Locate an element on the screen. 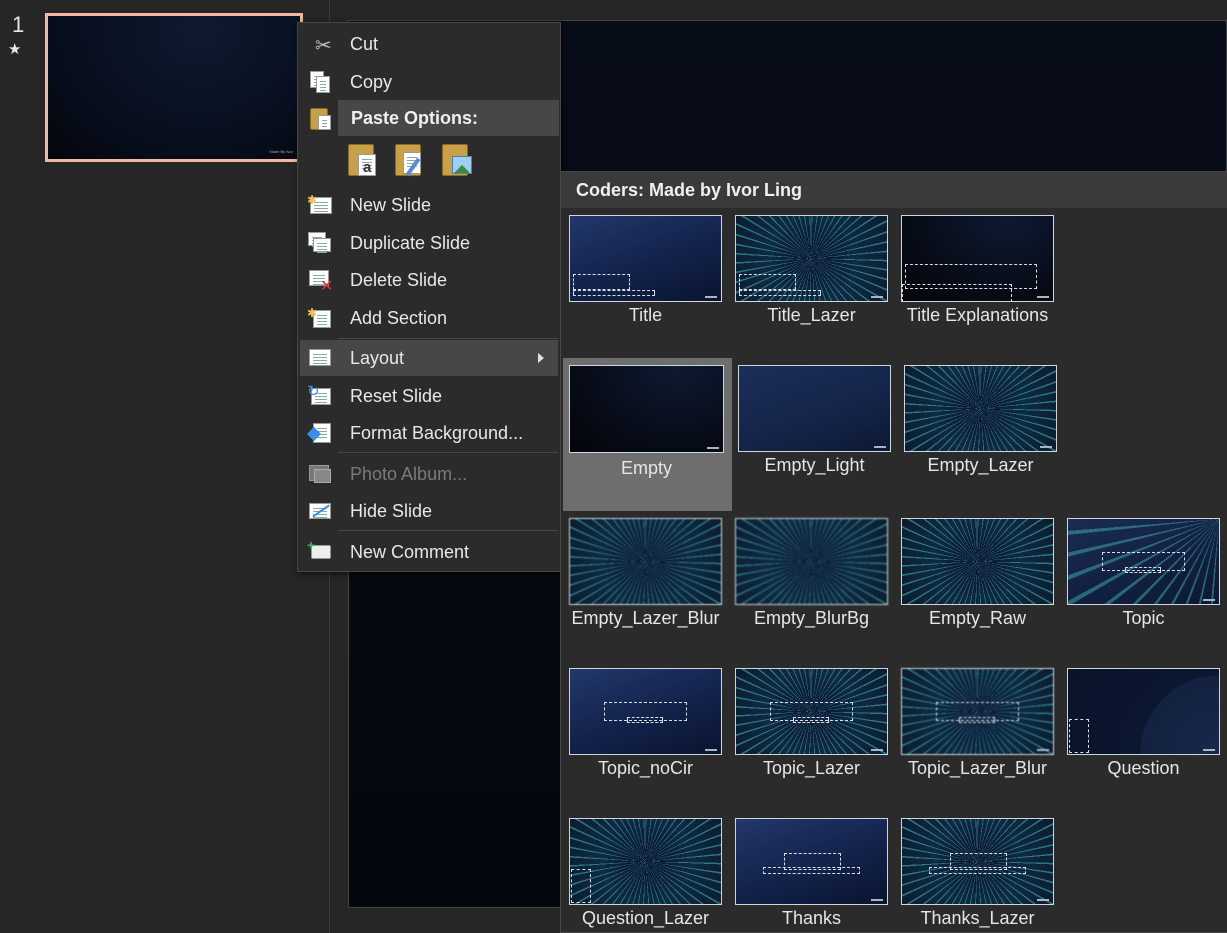 The width and height of the screenshot is (1227, 933). paste-options-header: Paste Options: is located at coordinates (448, 118).